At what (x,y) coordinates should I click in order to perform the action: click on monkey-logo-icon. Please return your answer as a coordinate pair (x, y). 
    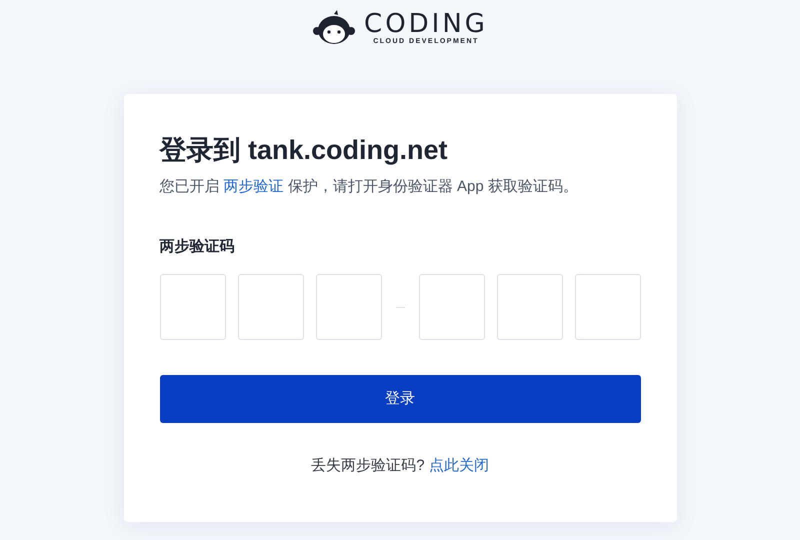
    Looking at the image, I should click on (334, 28).